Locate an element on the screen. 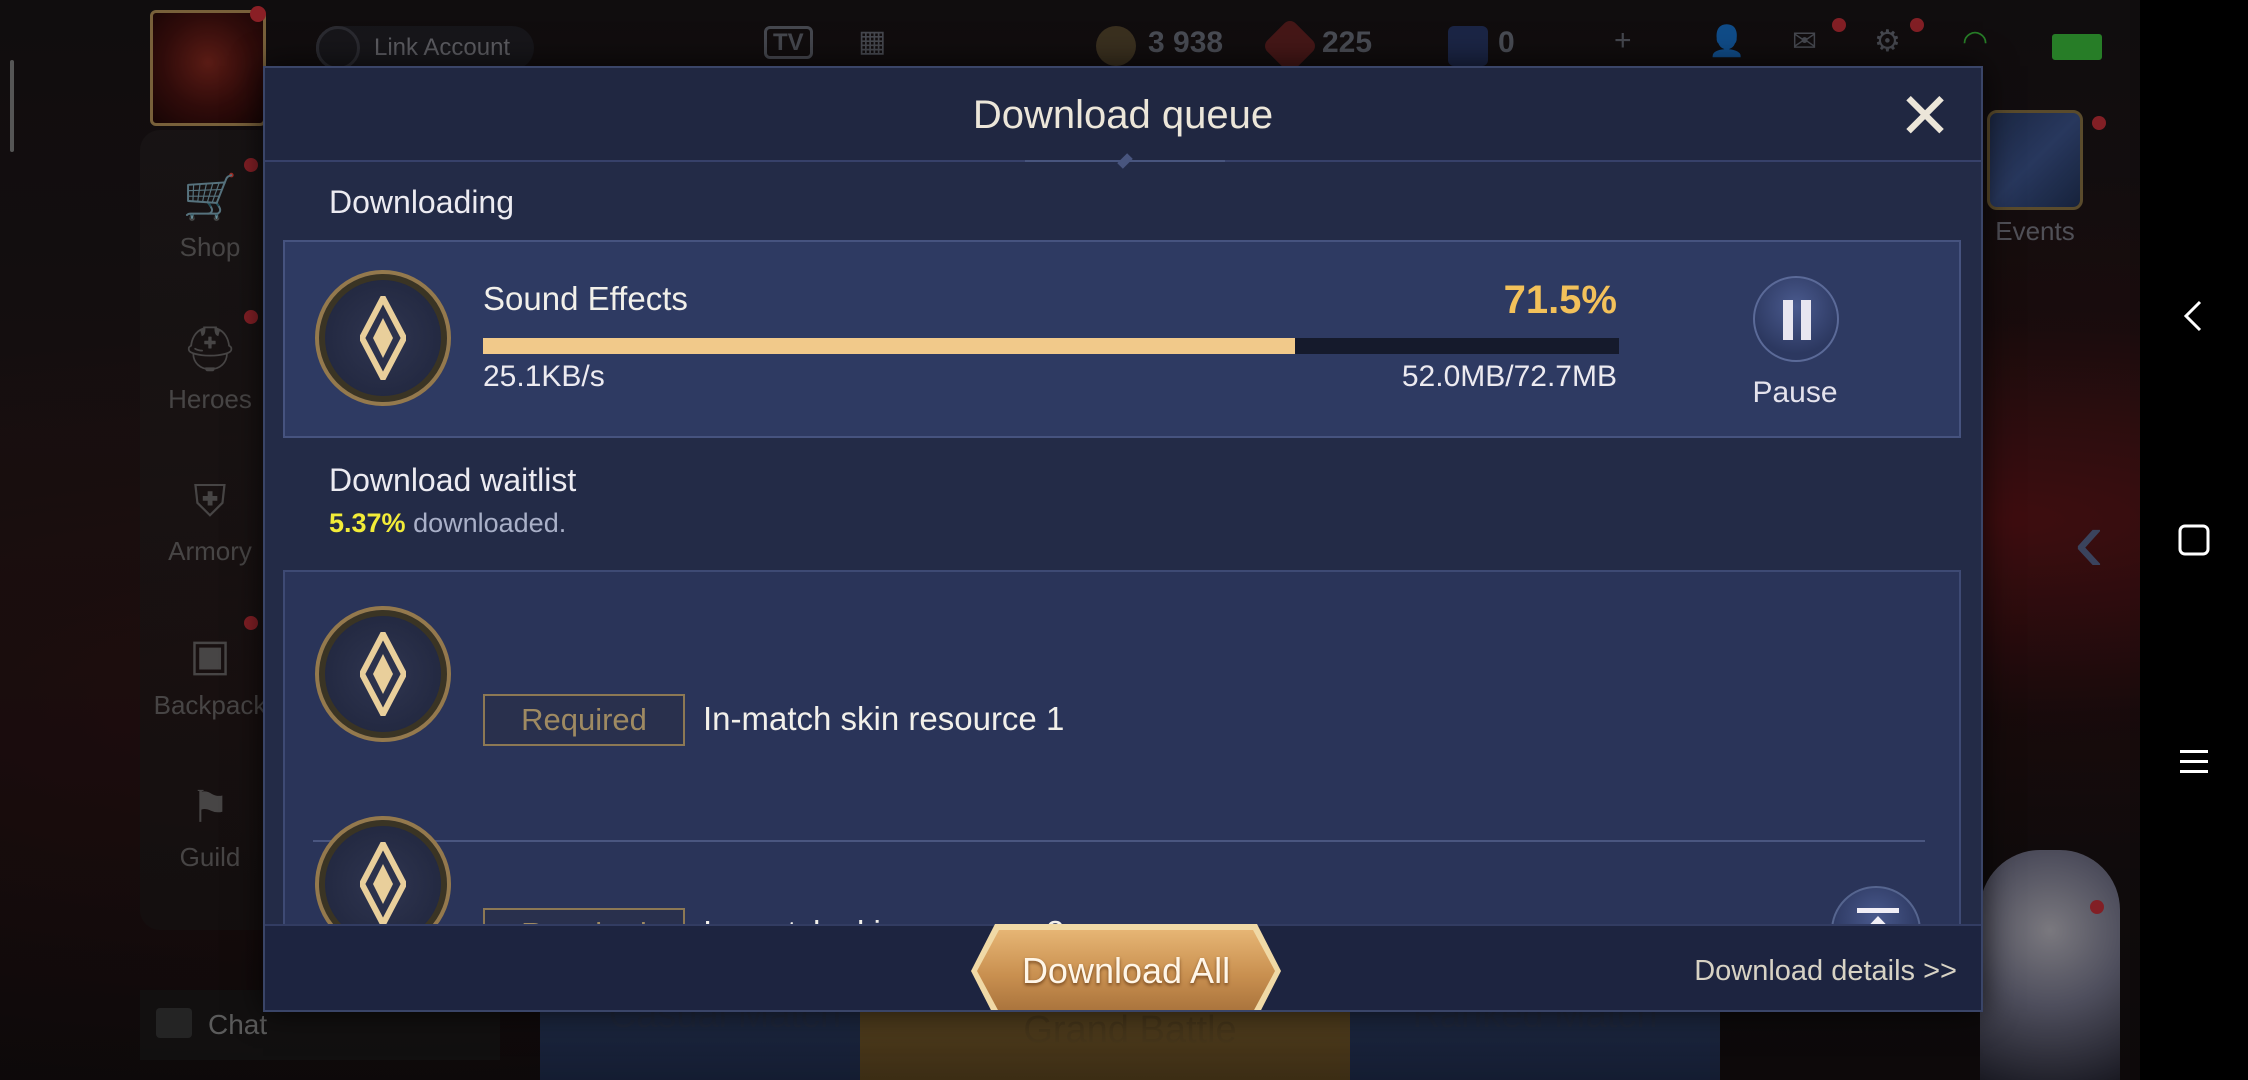 Image resolution: width=2248 pixels, height=1080 pixels. close-button: ✕ is located at coordinates (1925, 116).